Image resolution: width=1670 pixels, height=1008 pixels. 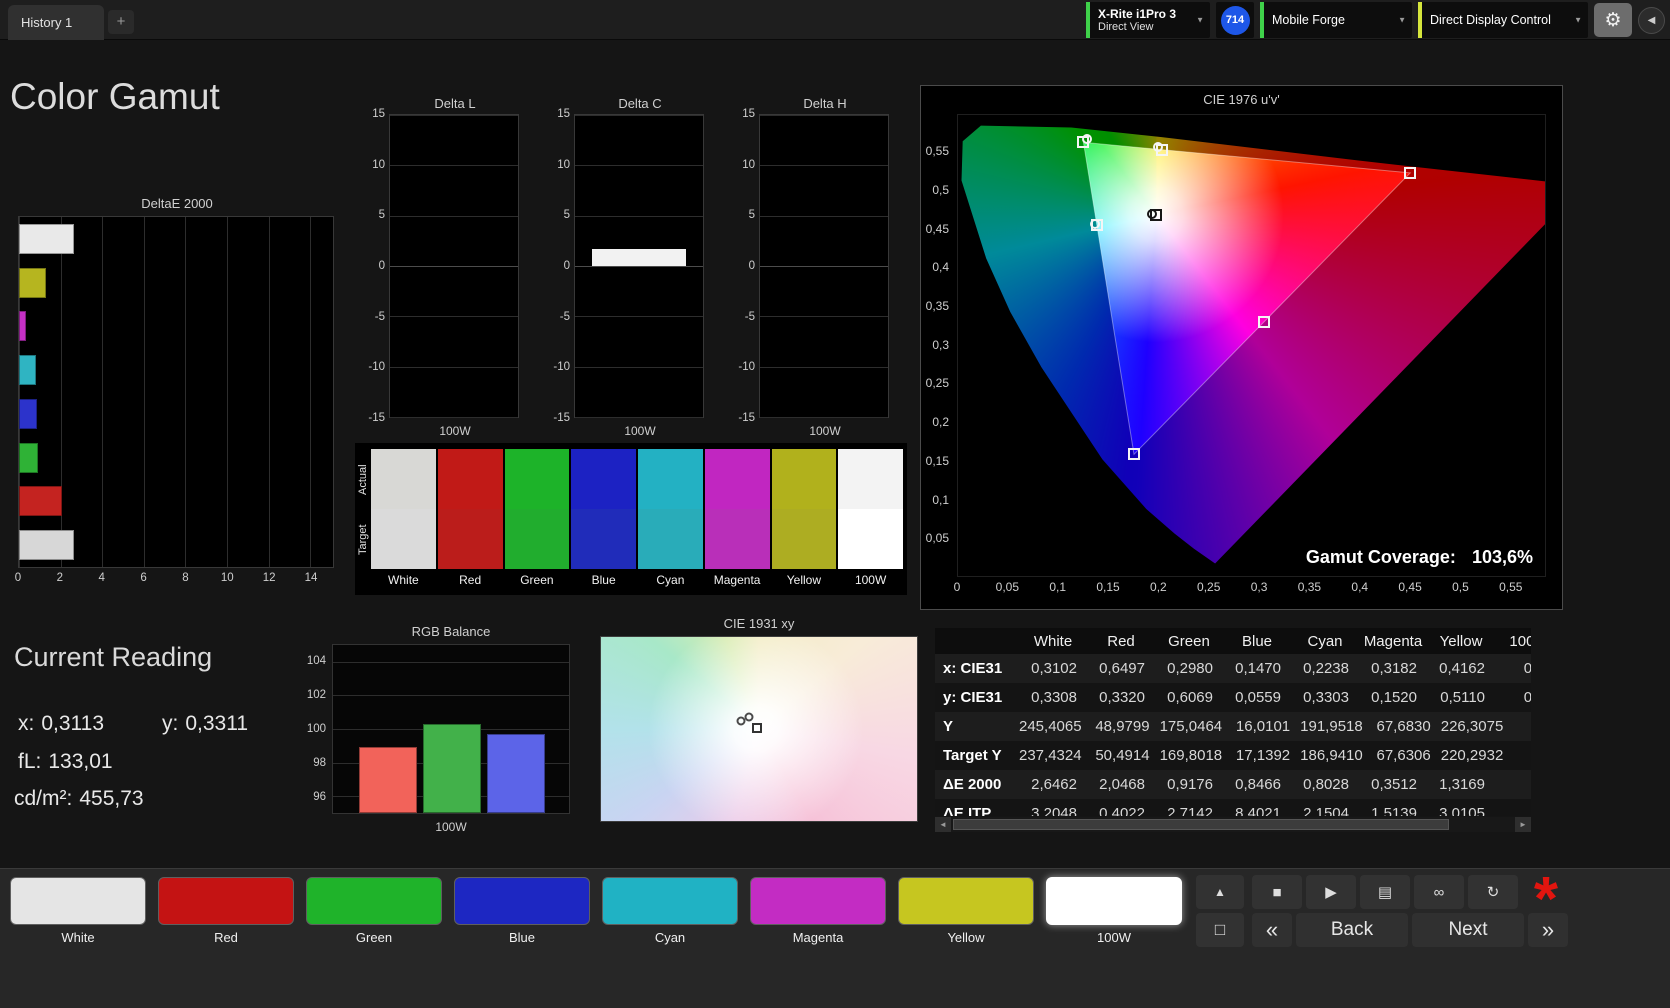 What do you see at coordinates (30, 761) in the screenshot?
I see `reading-fl-label: fL:` at bounding box center [30, 761].